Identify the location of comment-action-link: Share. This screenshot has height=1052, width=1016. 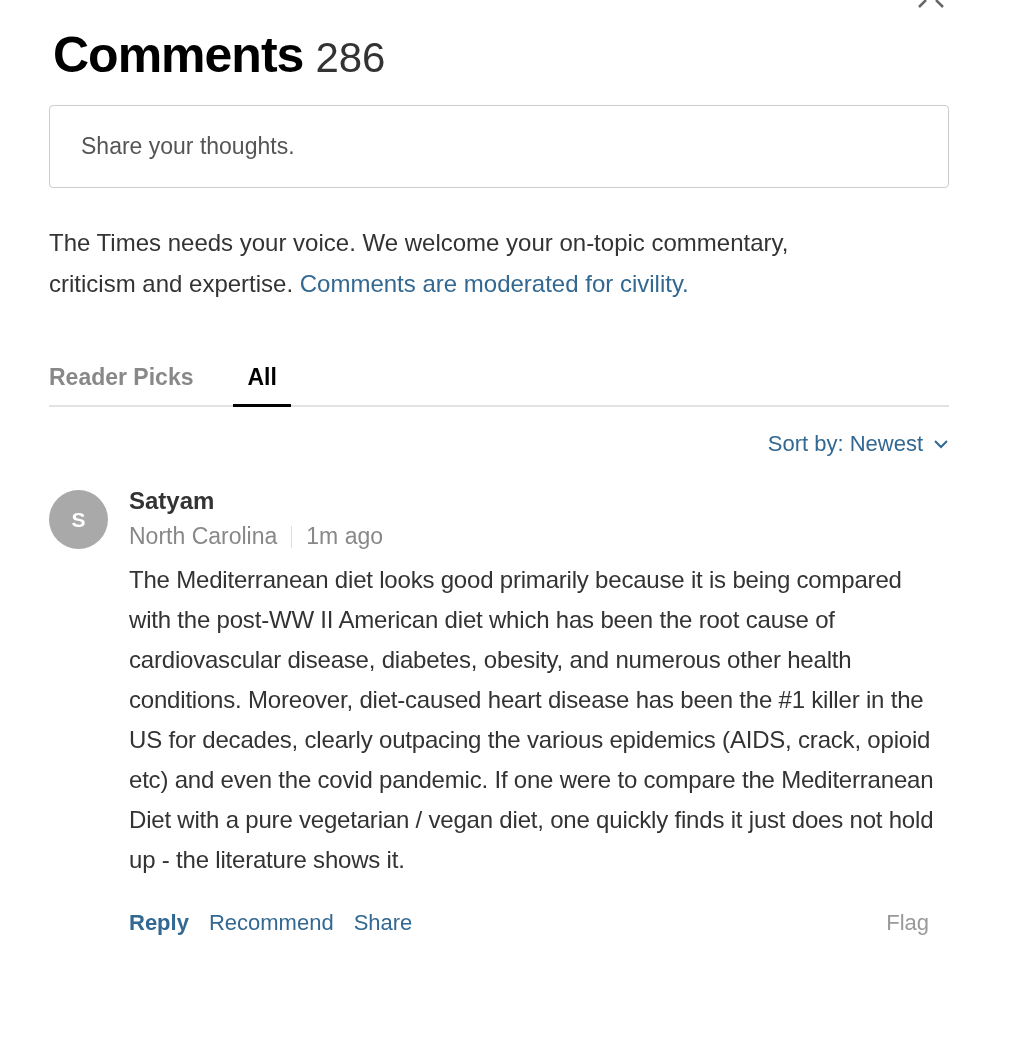
(383, 923).